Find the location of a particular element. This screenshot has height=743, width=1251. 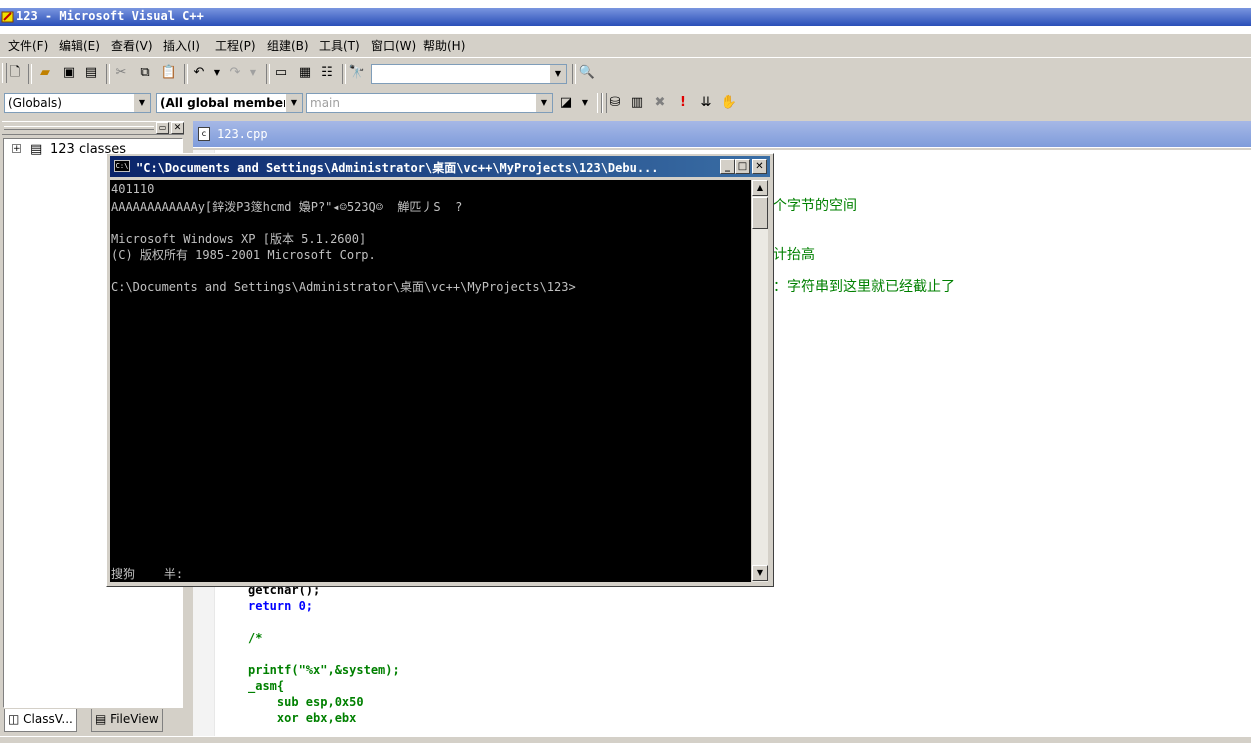

workspace-header: ▭ ✕ is located at coordinates (93, 128).